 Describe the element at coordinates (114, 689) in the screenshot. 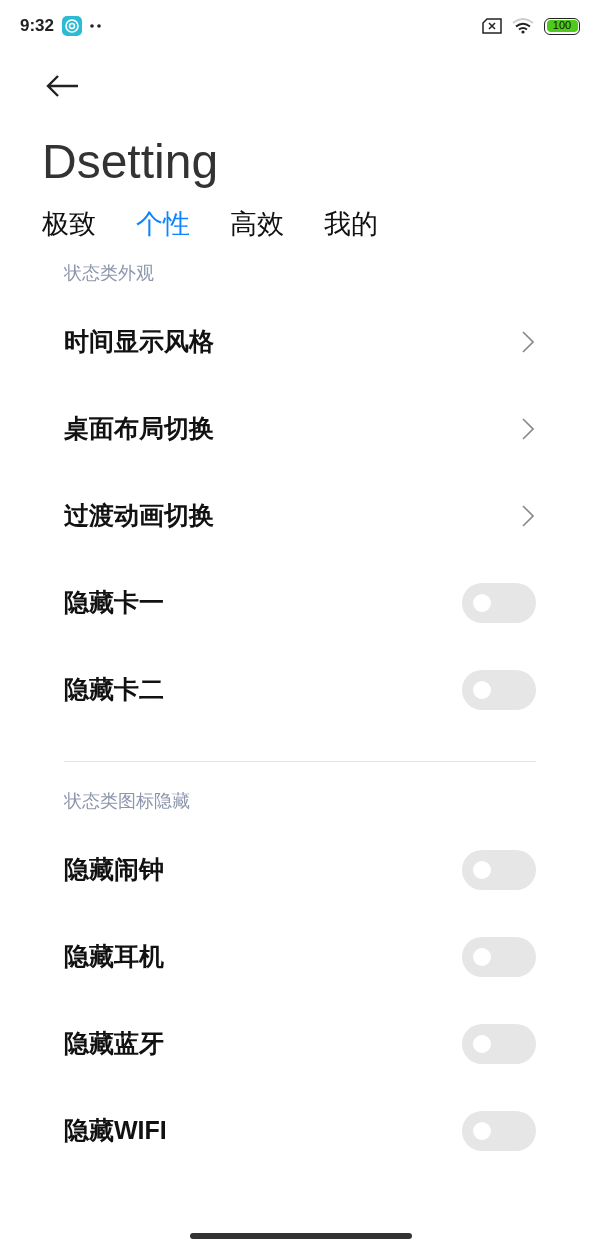

I see `setting-label: 隐藏卡二` at that location.